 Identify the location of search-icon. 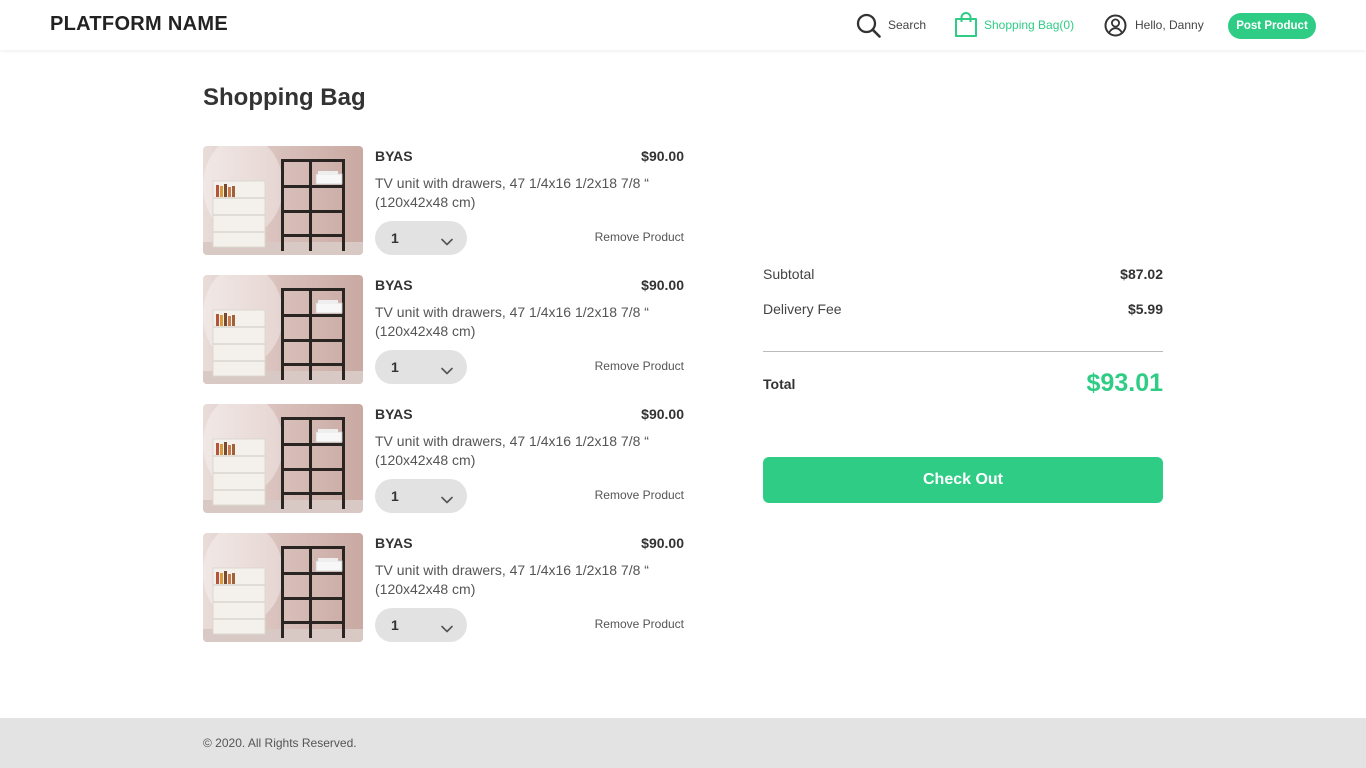
(868, 25).